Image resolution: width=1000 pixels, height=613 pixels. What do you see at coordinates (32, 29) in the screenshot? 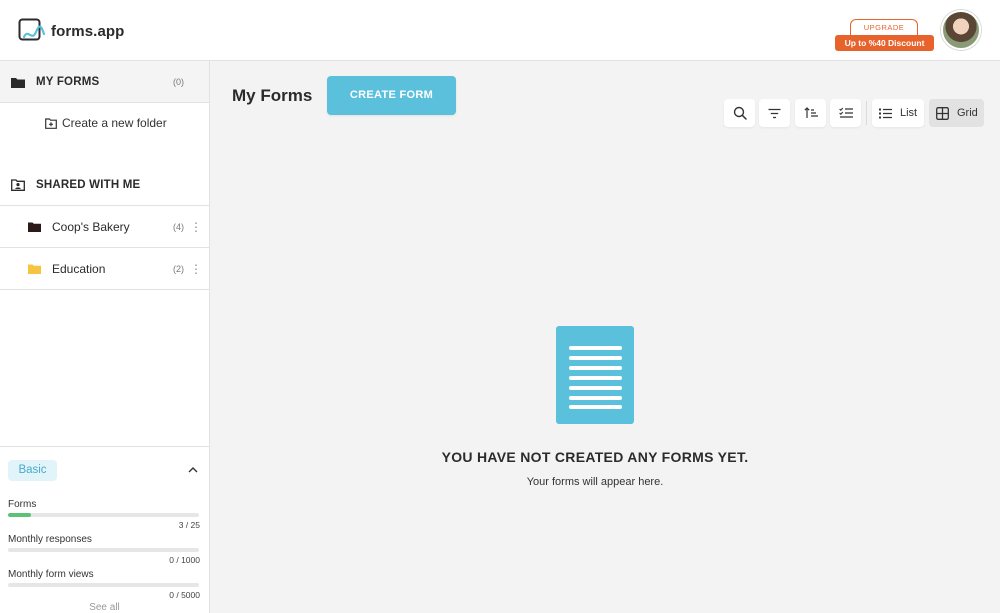
I see `logo-icon` at bounding box center [32, 29].